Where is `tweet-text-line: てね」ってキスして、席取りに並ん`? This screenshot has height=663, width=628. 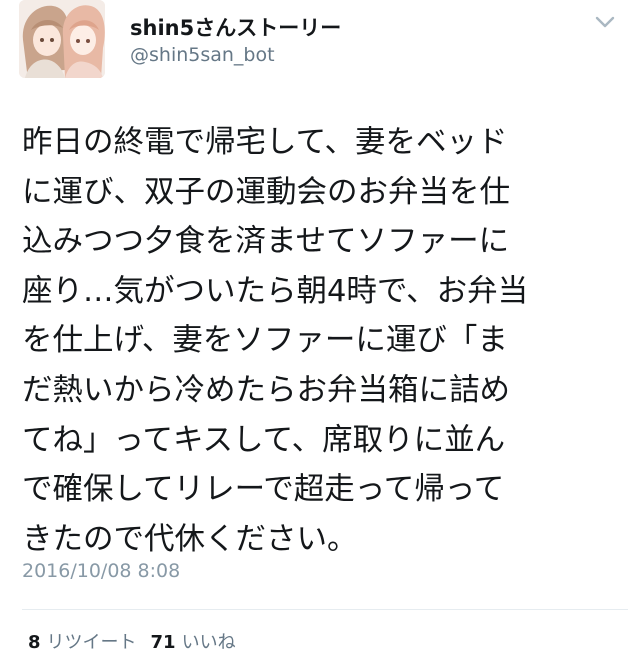
tweet-text-line: てね」ってキスして、席取りに並ん is located at coordinates (264, 440).